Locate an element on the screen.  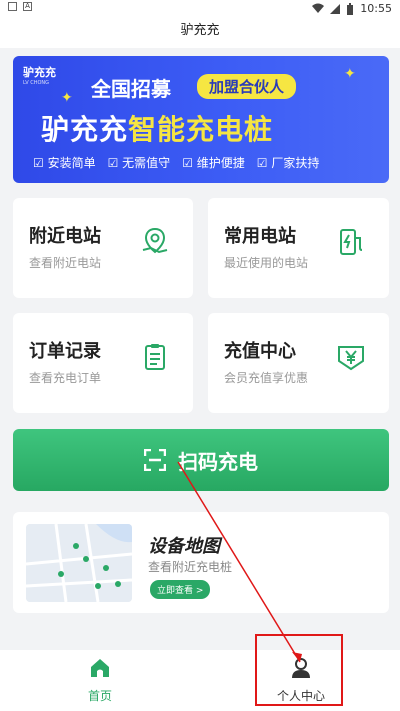
brand-logo: 驴充充 LV CHONG is located at coordinates (39, 76).